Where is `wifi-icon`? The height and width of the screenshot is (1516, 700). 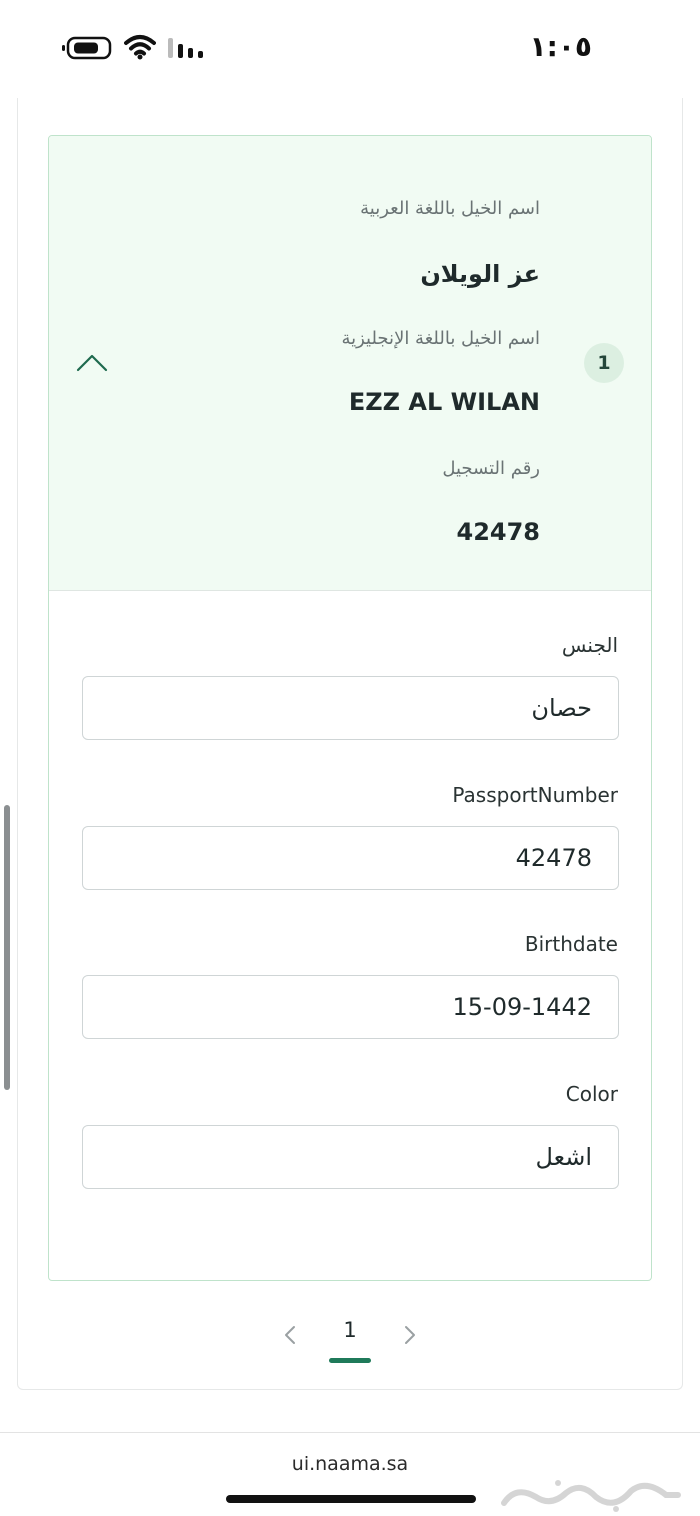 wifi-icon is located at coordinates (140, 47).